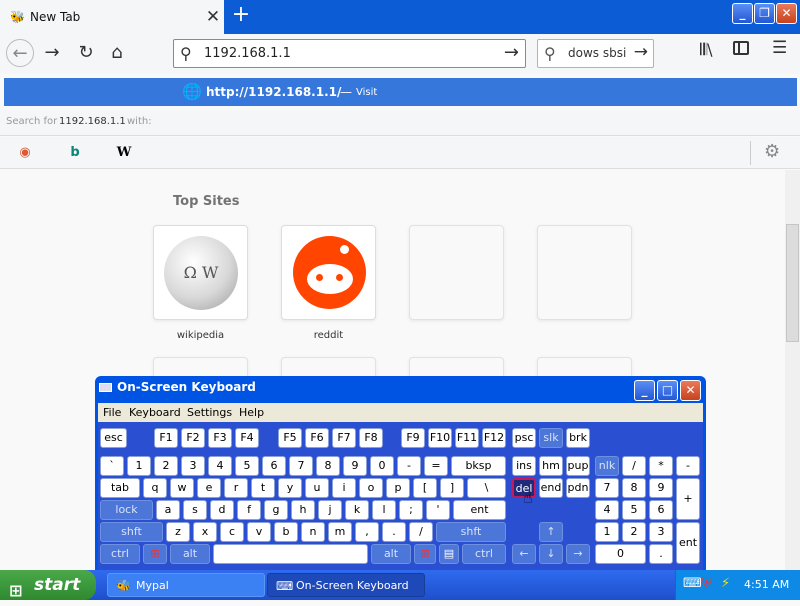 This screenshot has height=606, width=800. Describe the element at coordinates (166, 438) in the screenshot. I see `key-f1: F1` at that location.